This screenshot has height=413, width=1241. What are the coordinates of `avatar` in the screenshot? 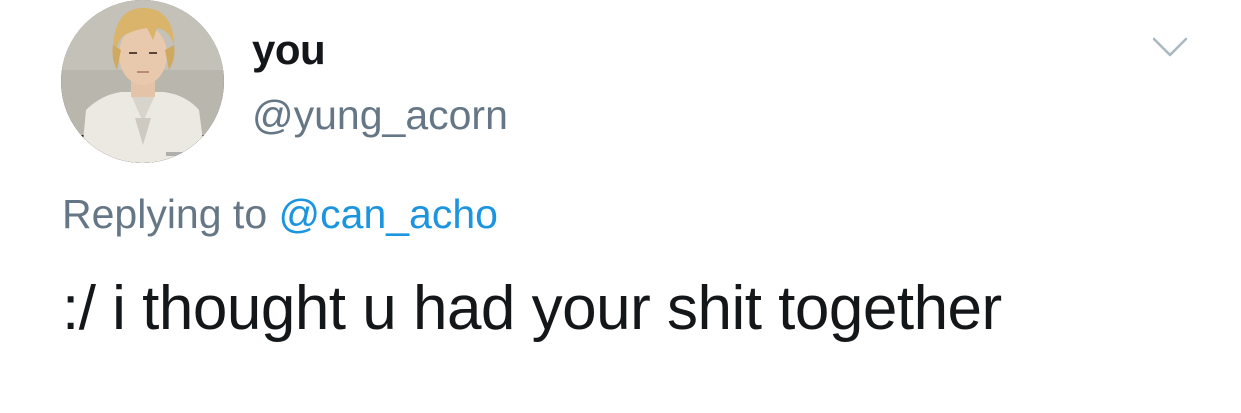 It's located at (142, 81).